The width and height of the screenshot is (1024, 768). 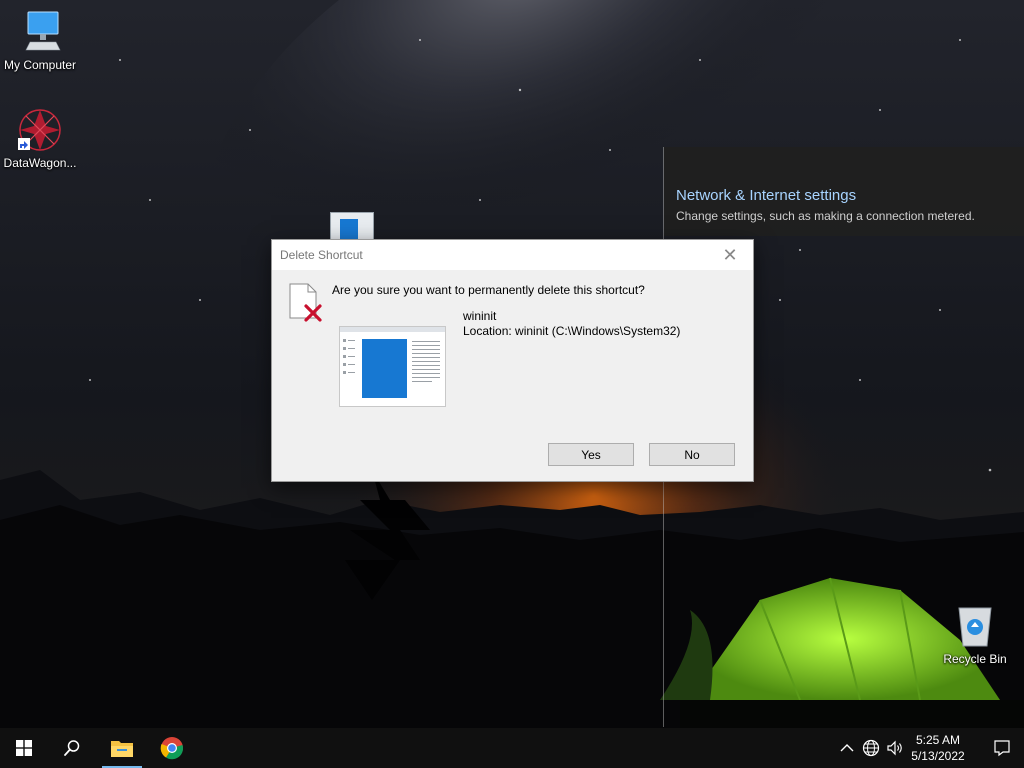 What do you see at coordinates (306, 304) in the screenshot?
I see `delete-file-icon` at bounding box center [306, 304].